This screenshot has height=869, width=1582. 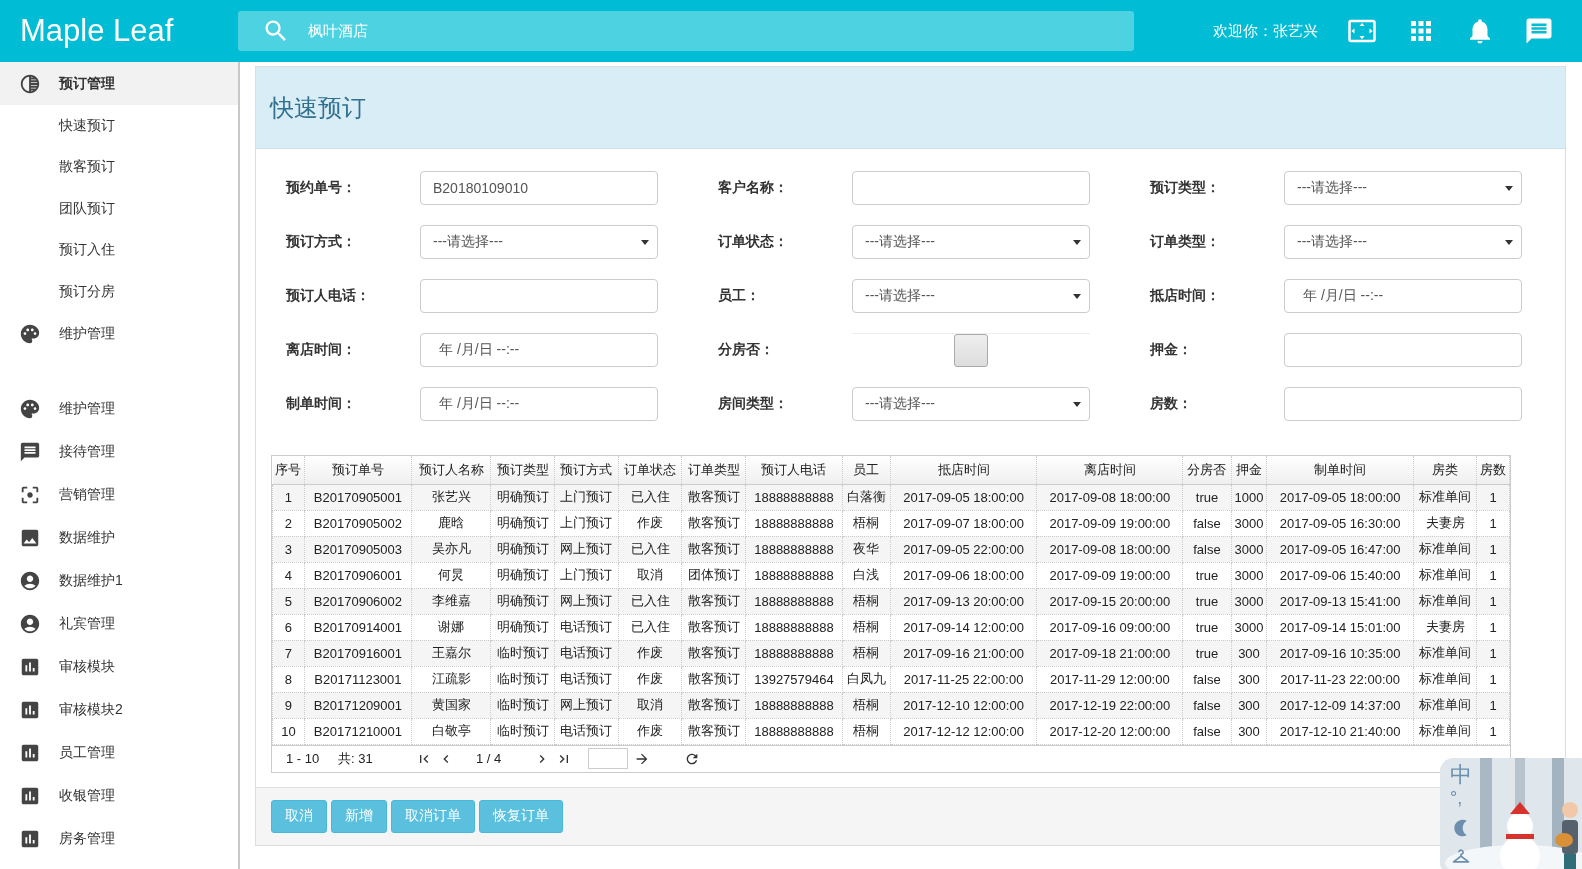 I want to click on field-label: 客户名称：, so click(x=753, y=187).